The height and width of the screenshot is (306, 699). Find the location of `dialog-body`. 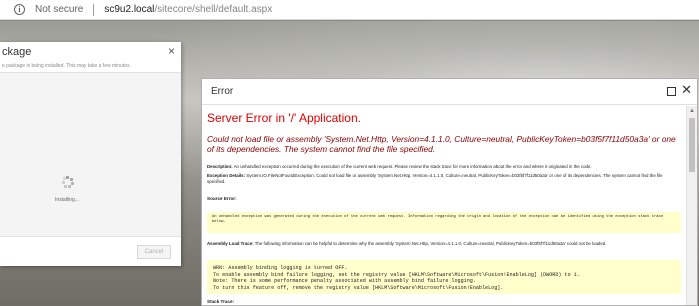

dialog-body is located at coordinates (90, 154).